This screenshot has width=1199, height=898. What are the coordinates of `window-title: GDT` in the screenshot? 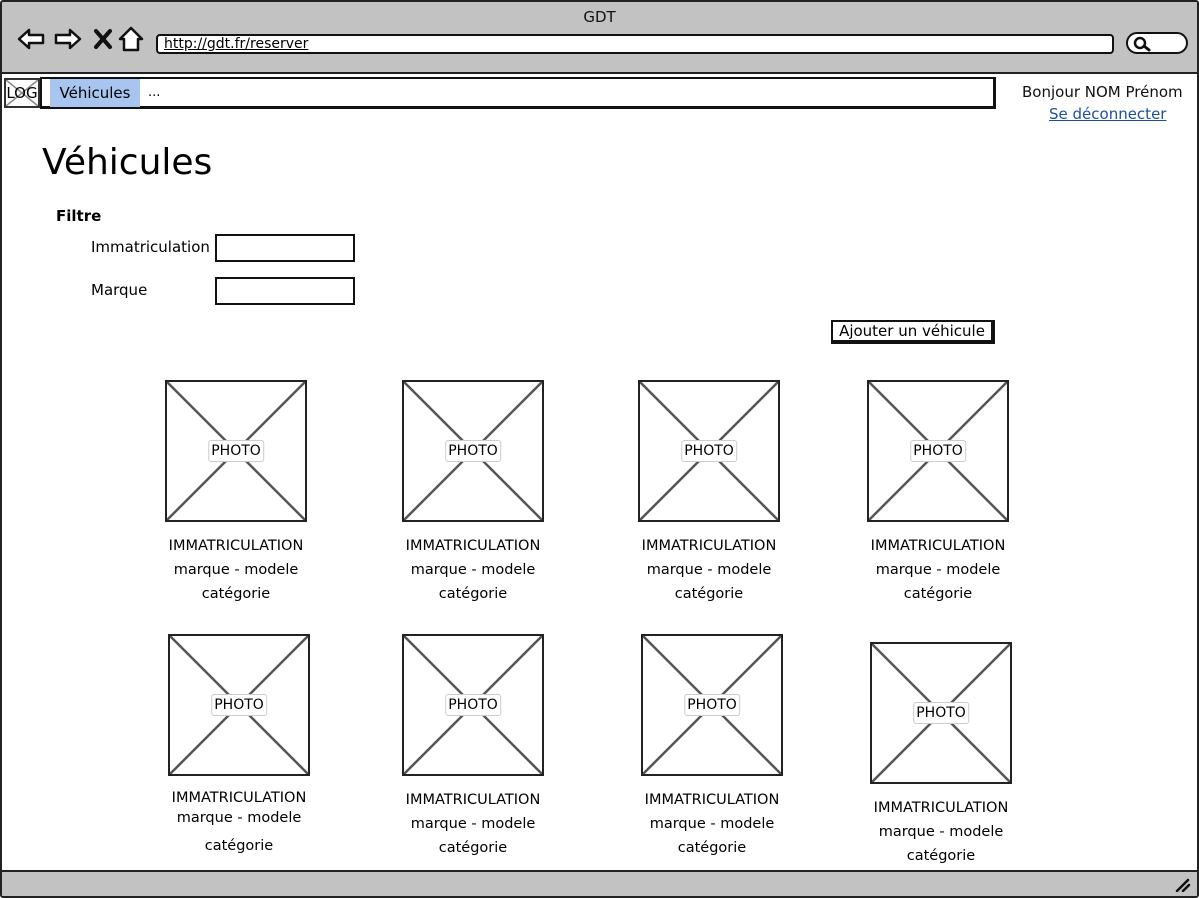 It's located at (599, 17).